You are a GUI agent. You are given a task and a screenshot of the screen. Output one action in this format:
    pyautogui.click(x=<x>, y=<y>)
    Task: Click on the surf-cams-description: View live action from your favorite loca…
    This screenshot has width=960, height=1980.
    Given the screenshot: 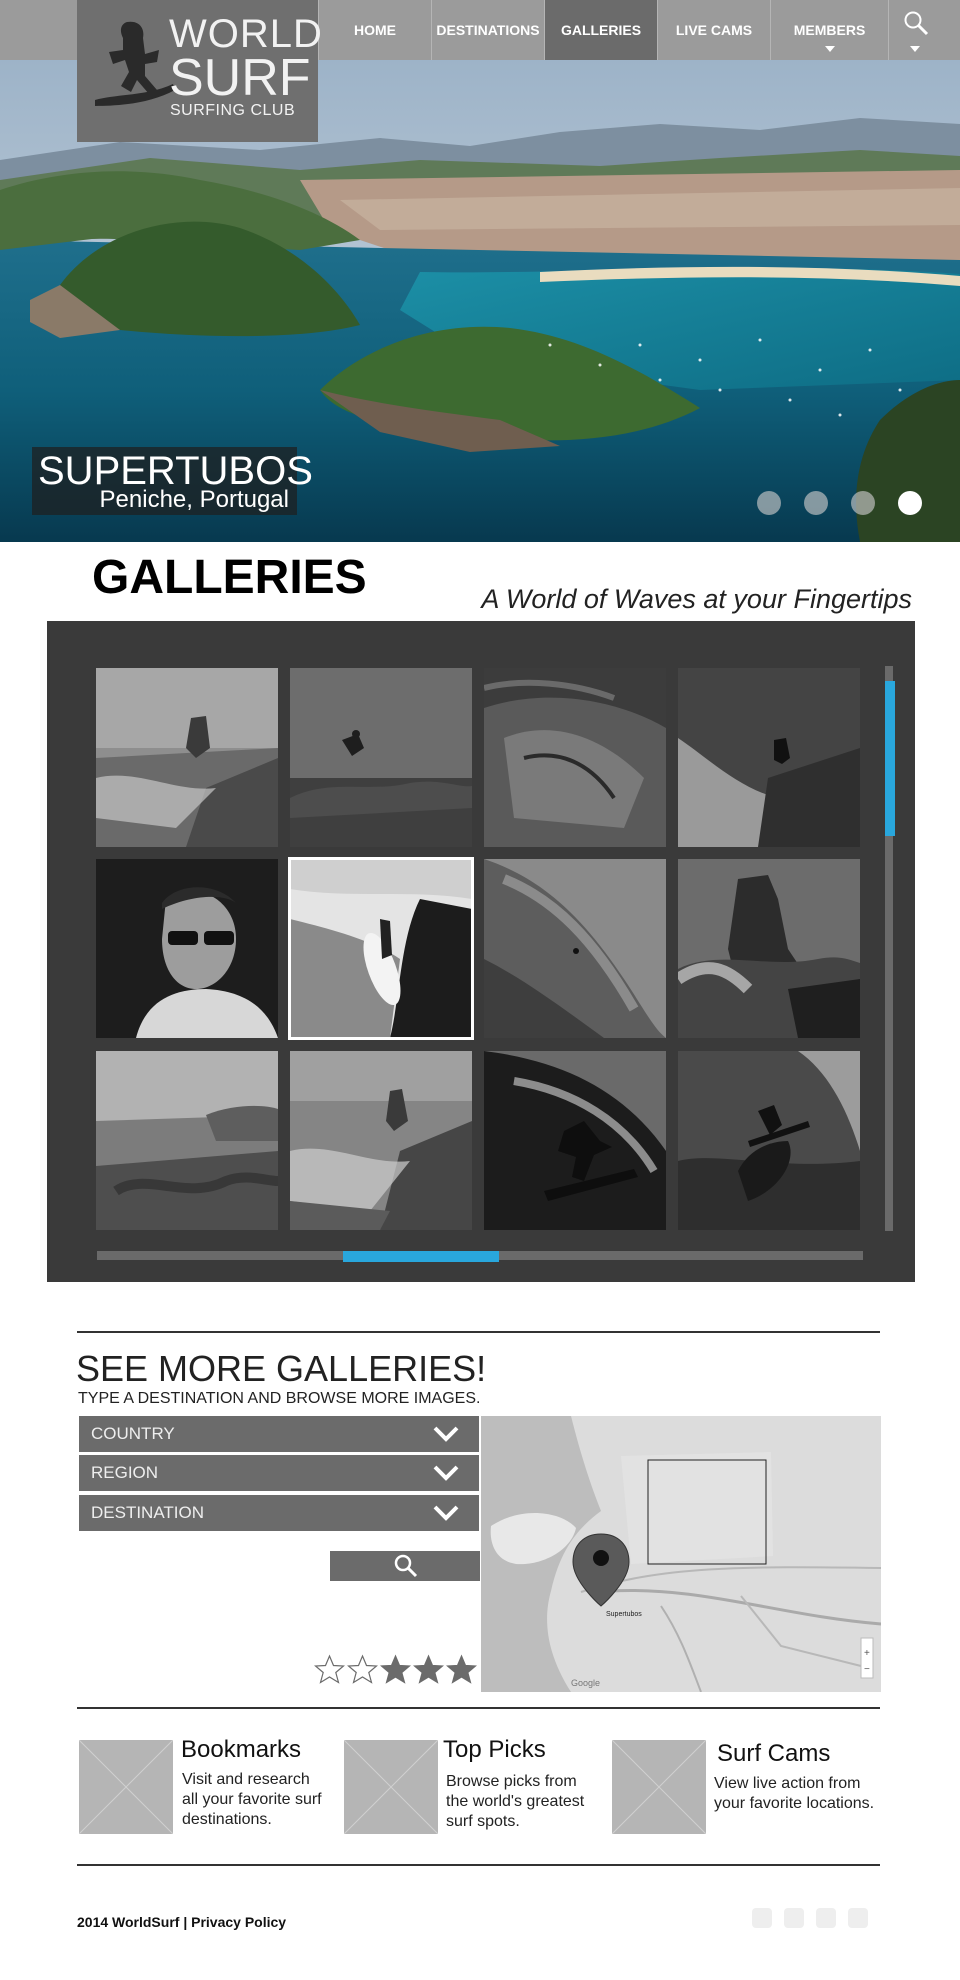 What is the action you would take?
    pyautogui.click(x=794, y=1794)
    